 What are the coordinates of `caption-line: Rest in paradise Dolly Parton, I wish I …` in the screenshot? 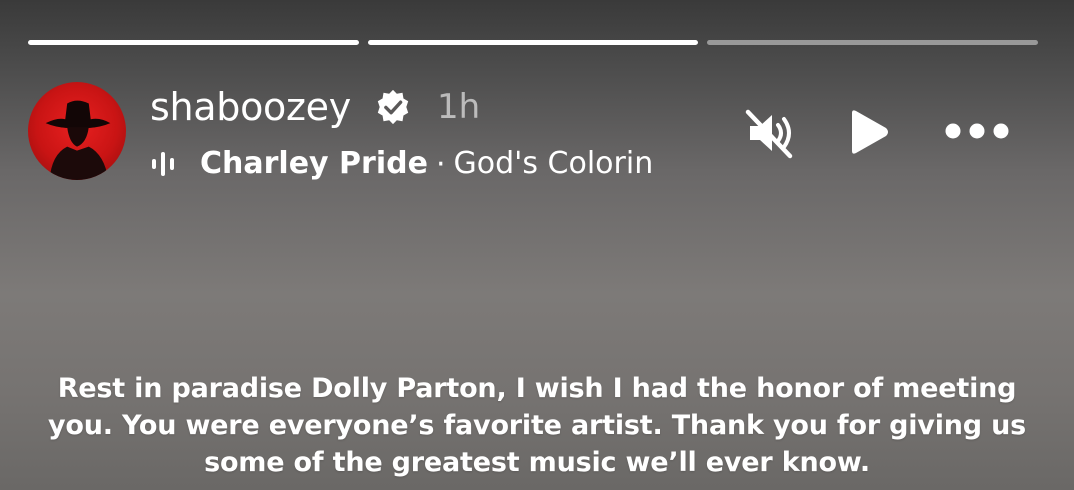 It's located at (537, 388).